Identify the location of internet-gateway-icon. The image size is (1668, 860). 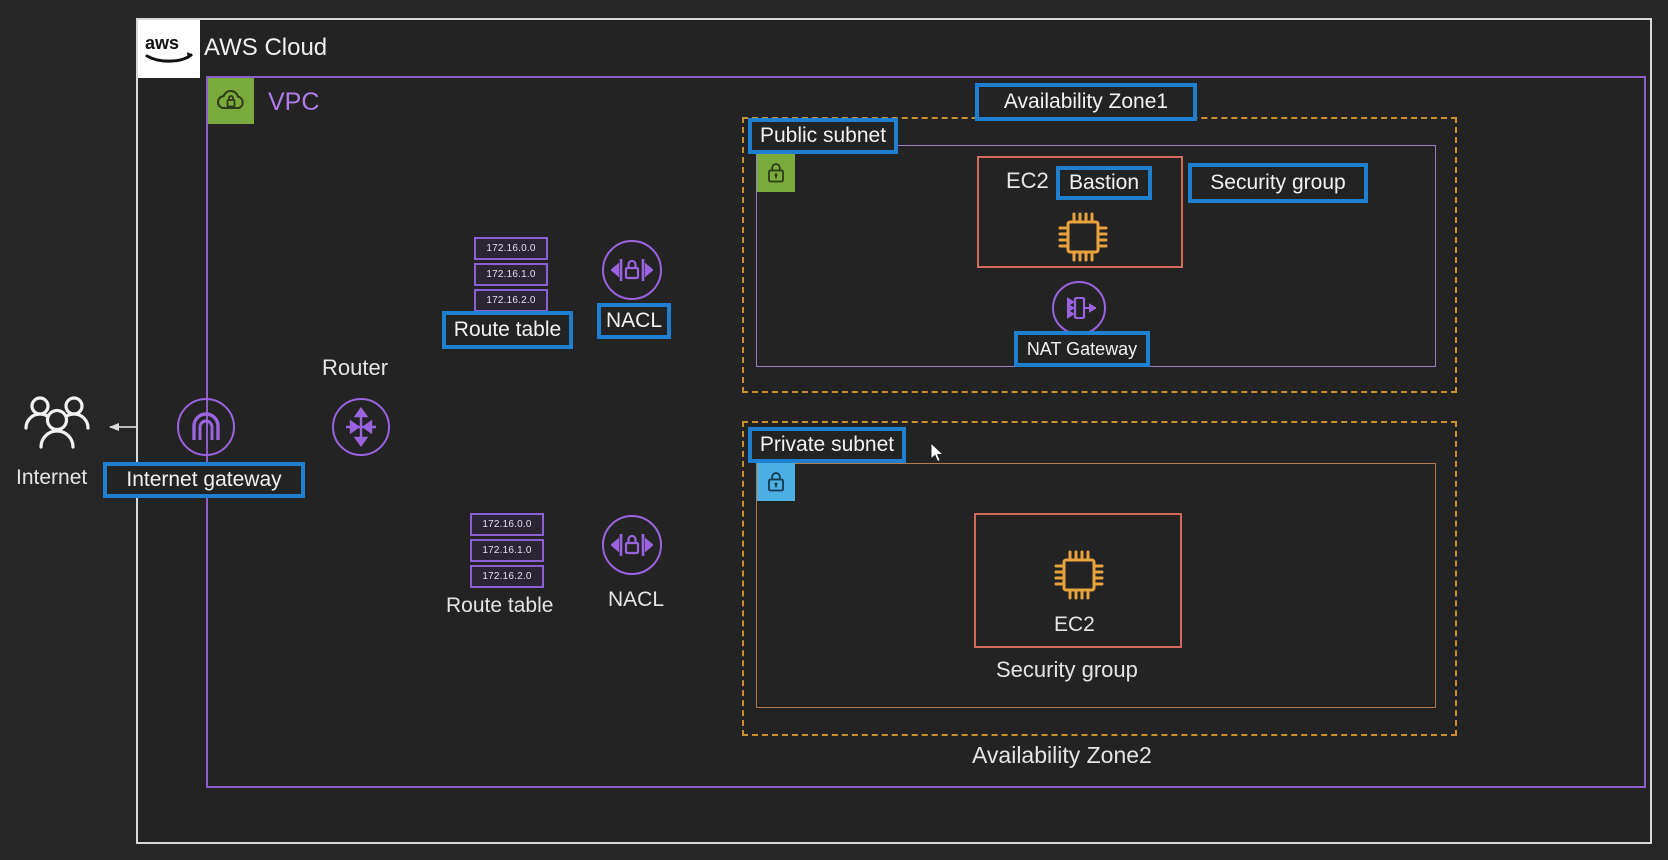
(206, 427).